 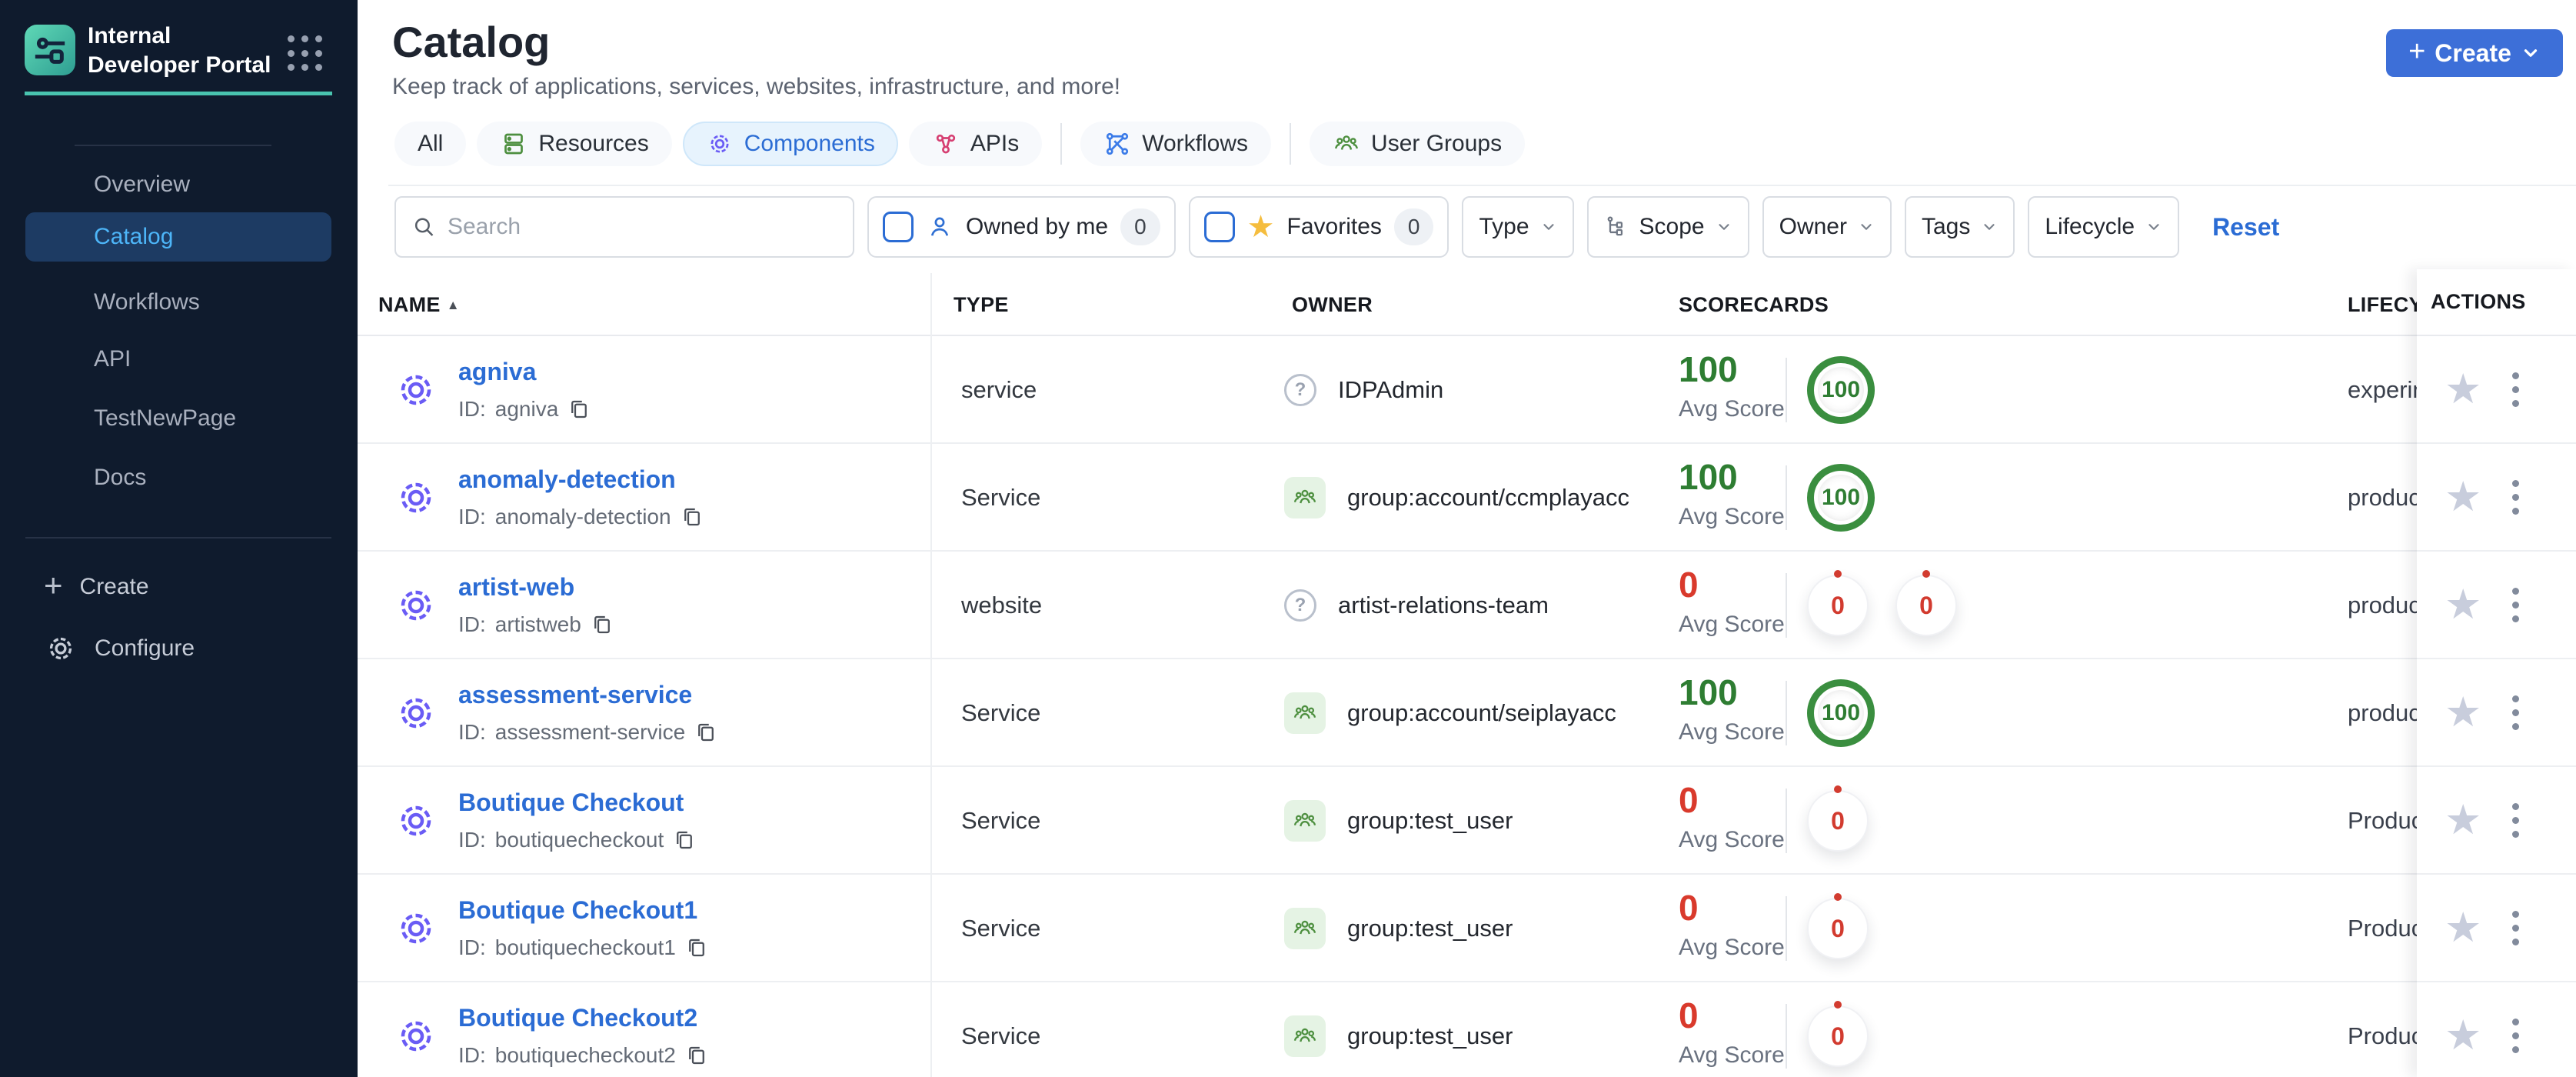 I want to click on scope-dropdown: Scope, so click(x=1667, y=227).